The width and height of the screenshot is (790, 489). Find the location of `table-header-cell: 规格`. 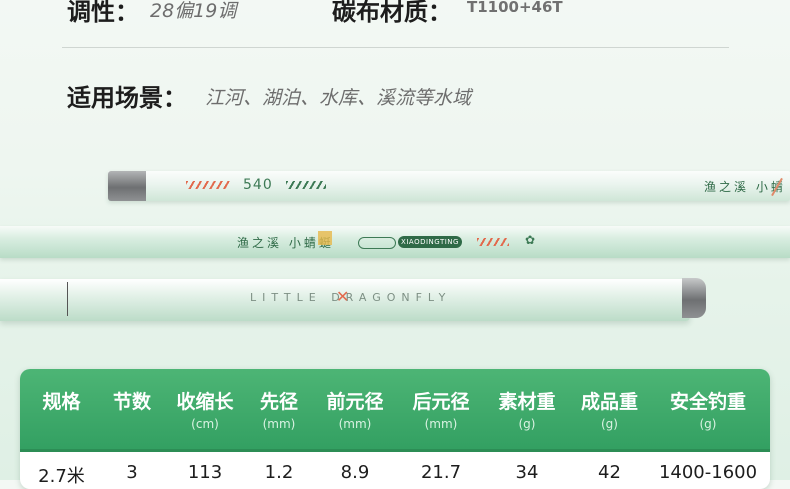

table-header-cell: 规格 is located at coordinates (61, 402).